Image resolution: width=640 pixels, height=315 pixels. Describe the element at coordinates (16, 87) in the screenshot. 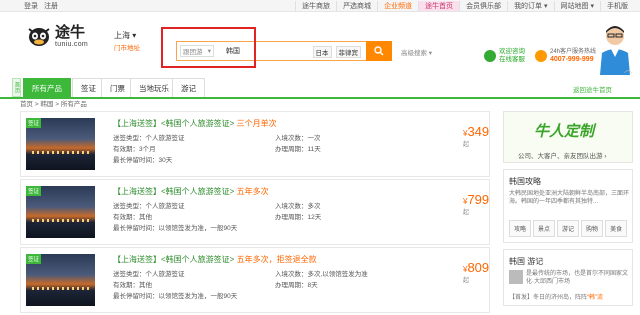

I see `home-tab: 首页` at that location.